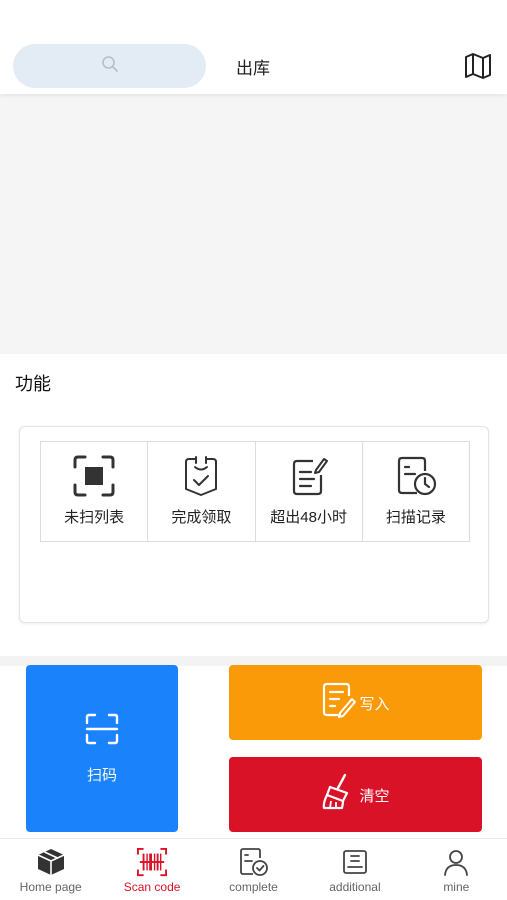 The image size is (507, 900). I want to click on write-button: 写入, so click(355, 702).